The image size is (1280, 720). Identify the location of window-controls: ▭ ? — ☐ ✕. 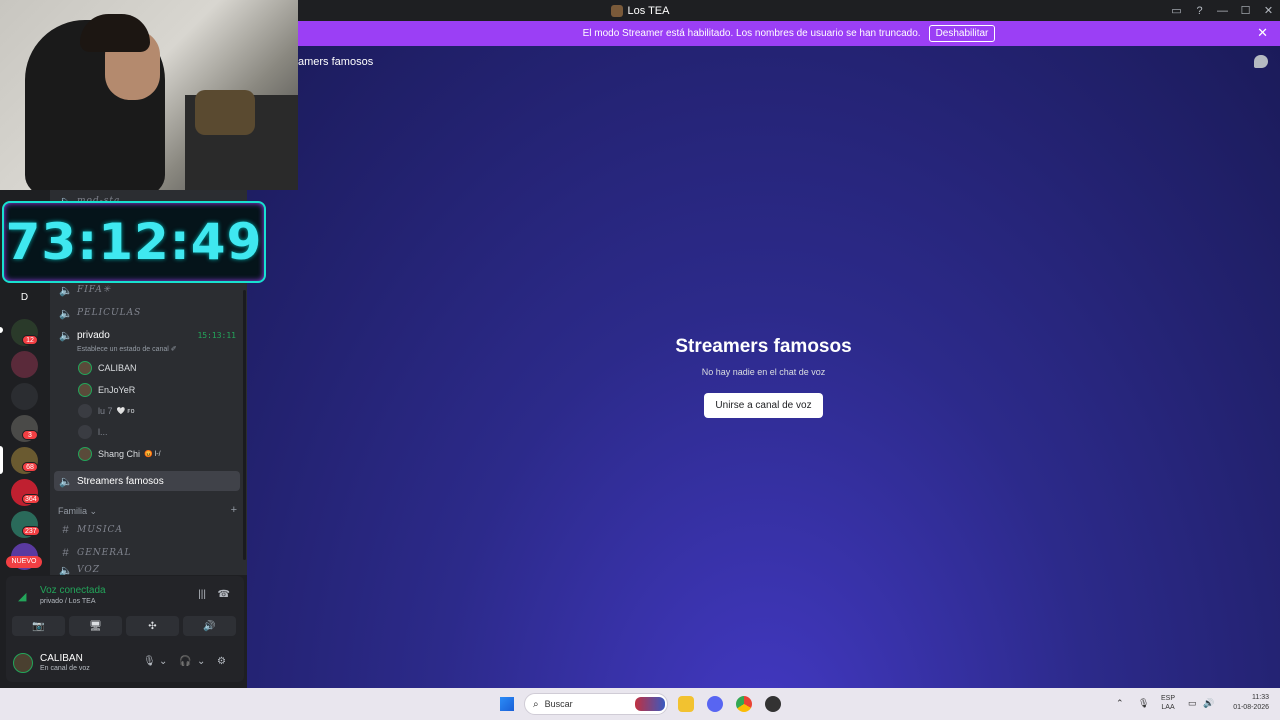
(1222, 10).